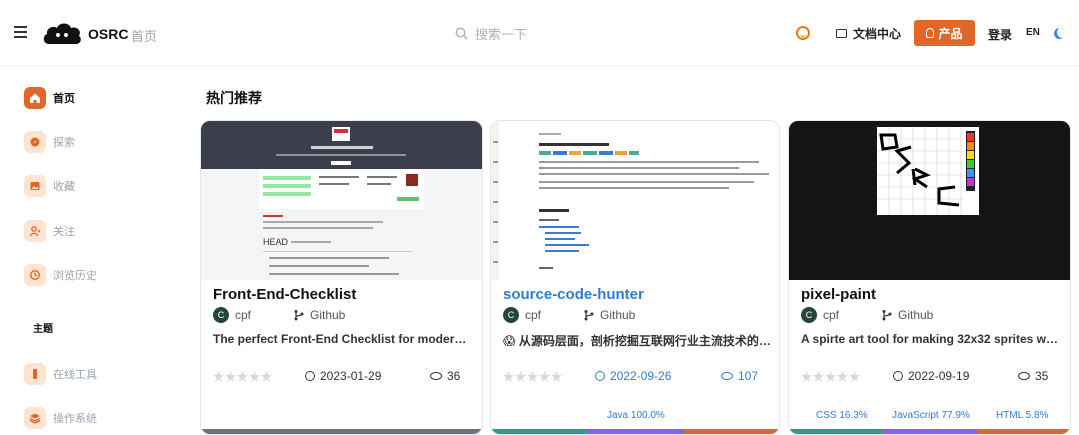  What do you see at coordinates (35, 186) in the screenshot?
I see `image-icon` at bounding box center [35, 186].